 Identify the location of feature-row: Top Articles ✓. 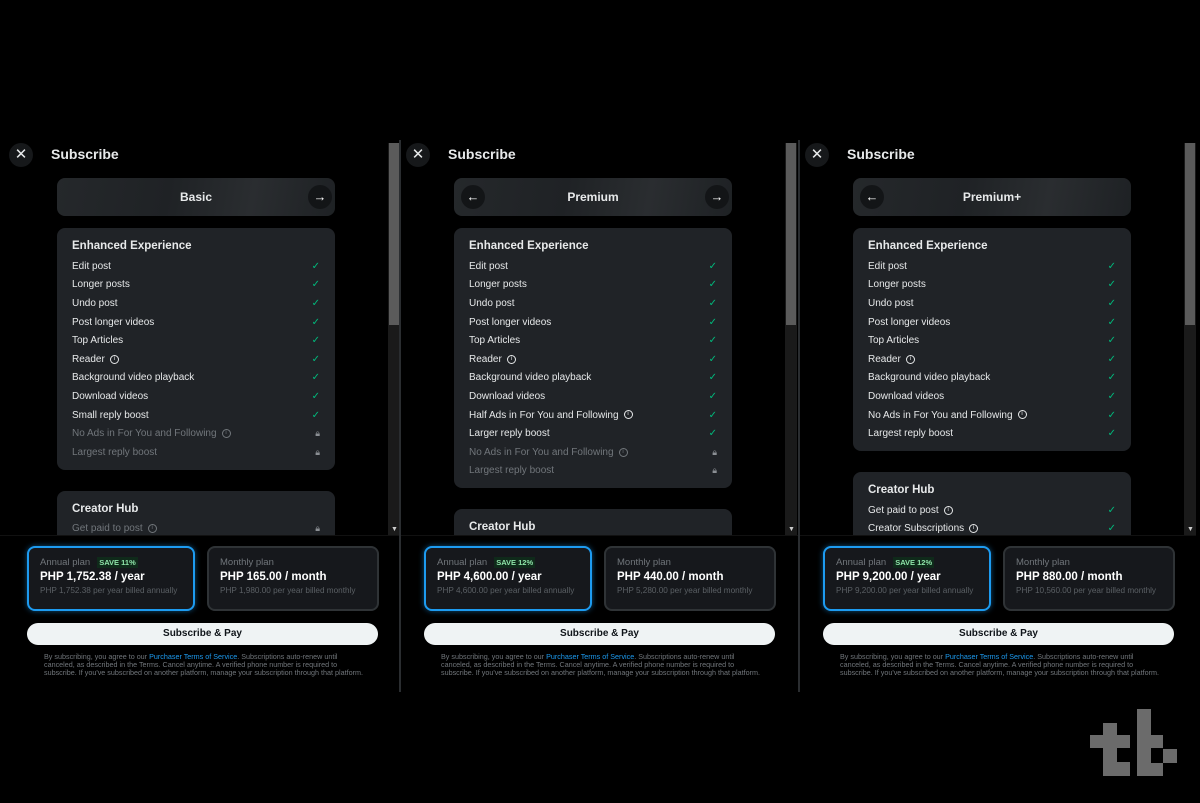
(992, 340).